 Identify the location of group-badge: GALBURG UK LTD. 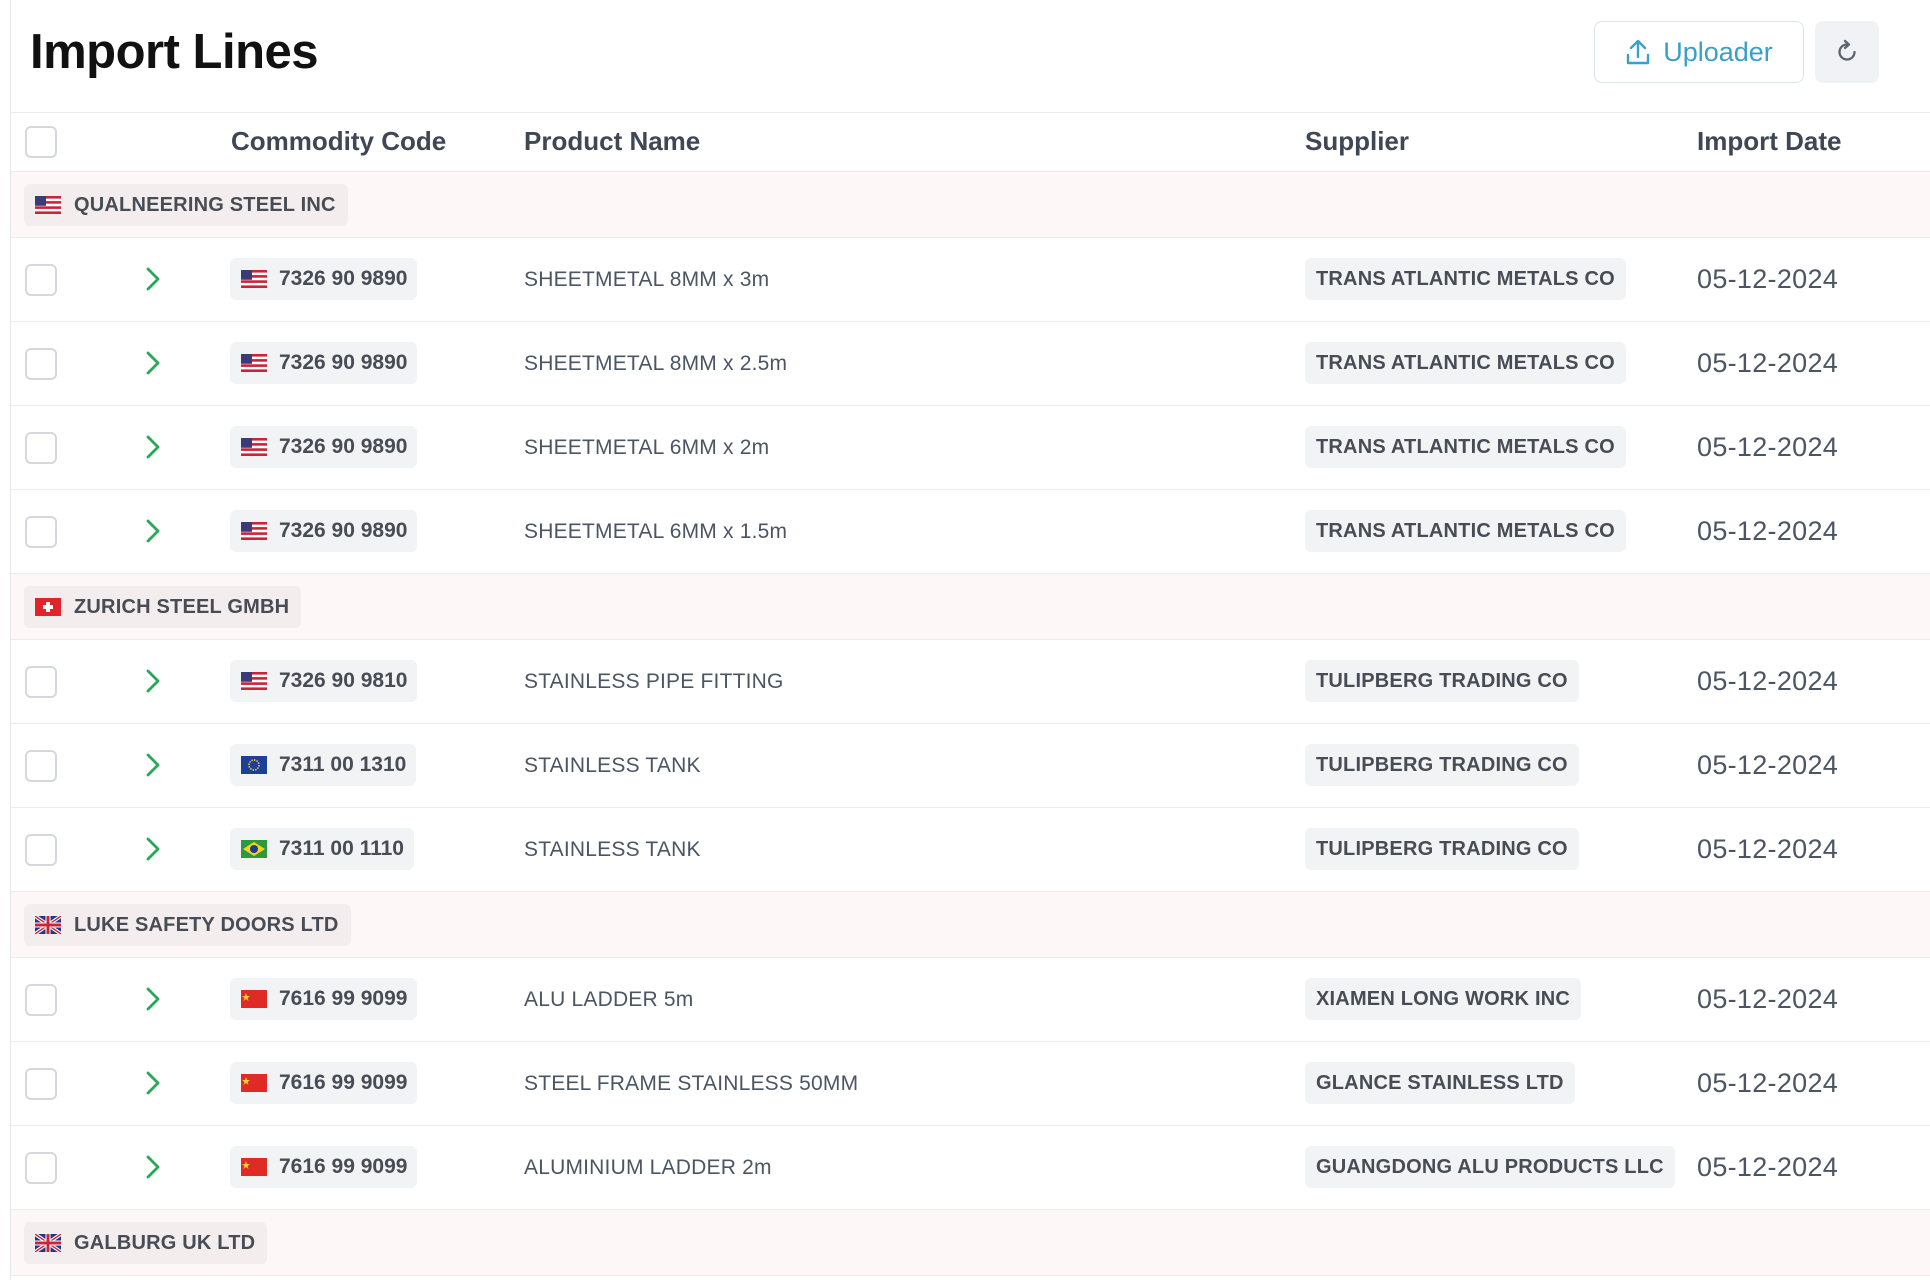
(146, 1243).